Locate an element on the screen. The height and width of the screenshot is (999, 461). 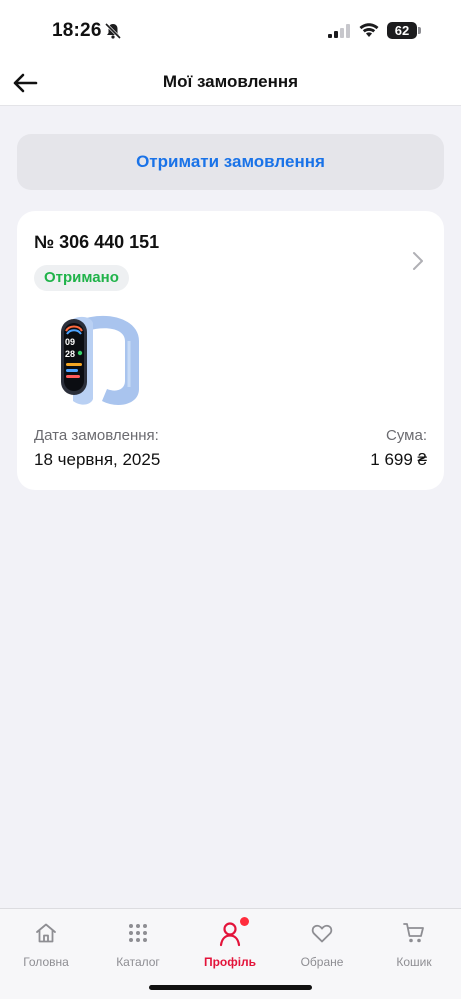
battery-cap is located at coordinates (419, 30).